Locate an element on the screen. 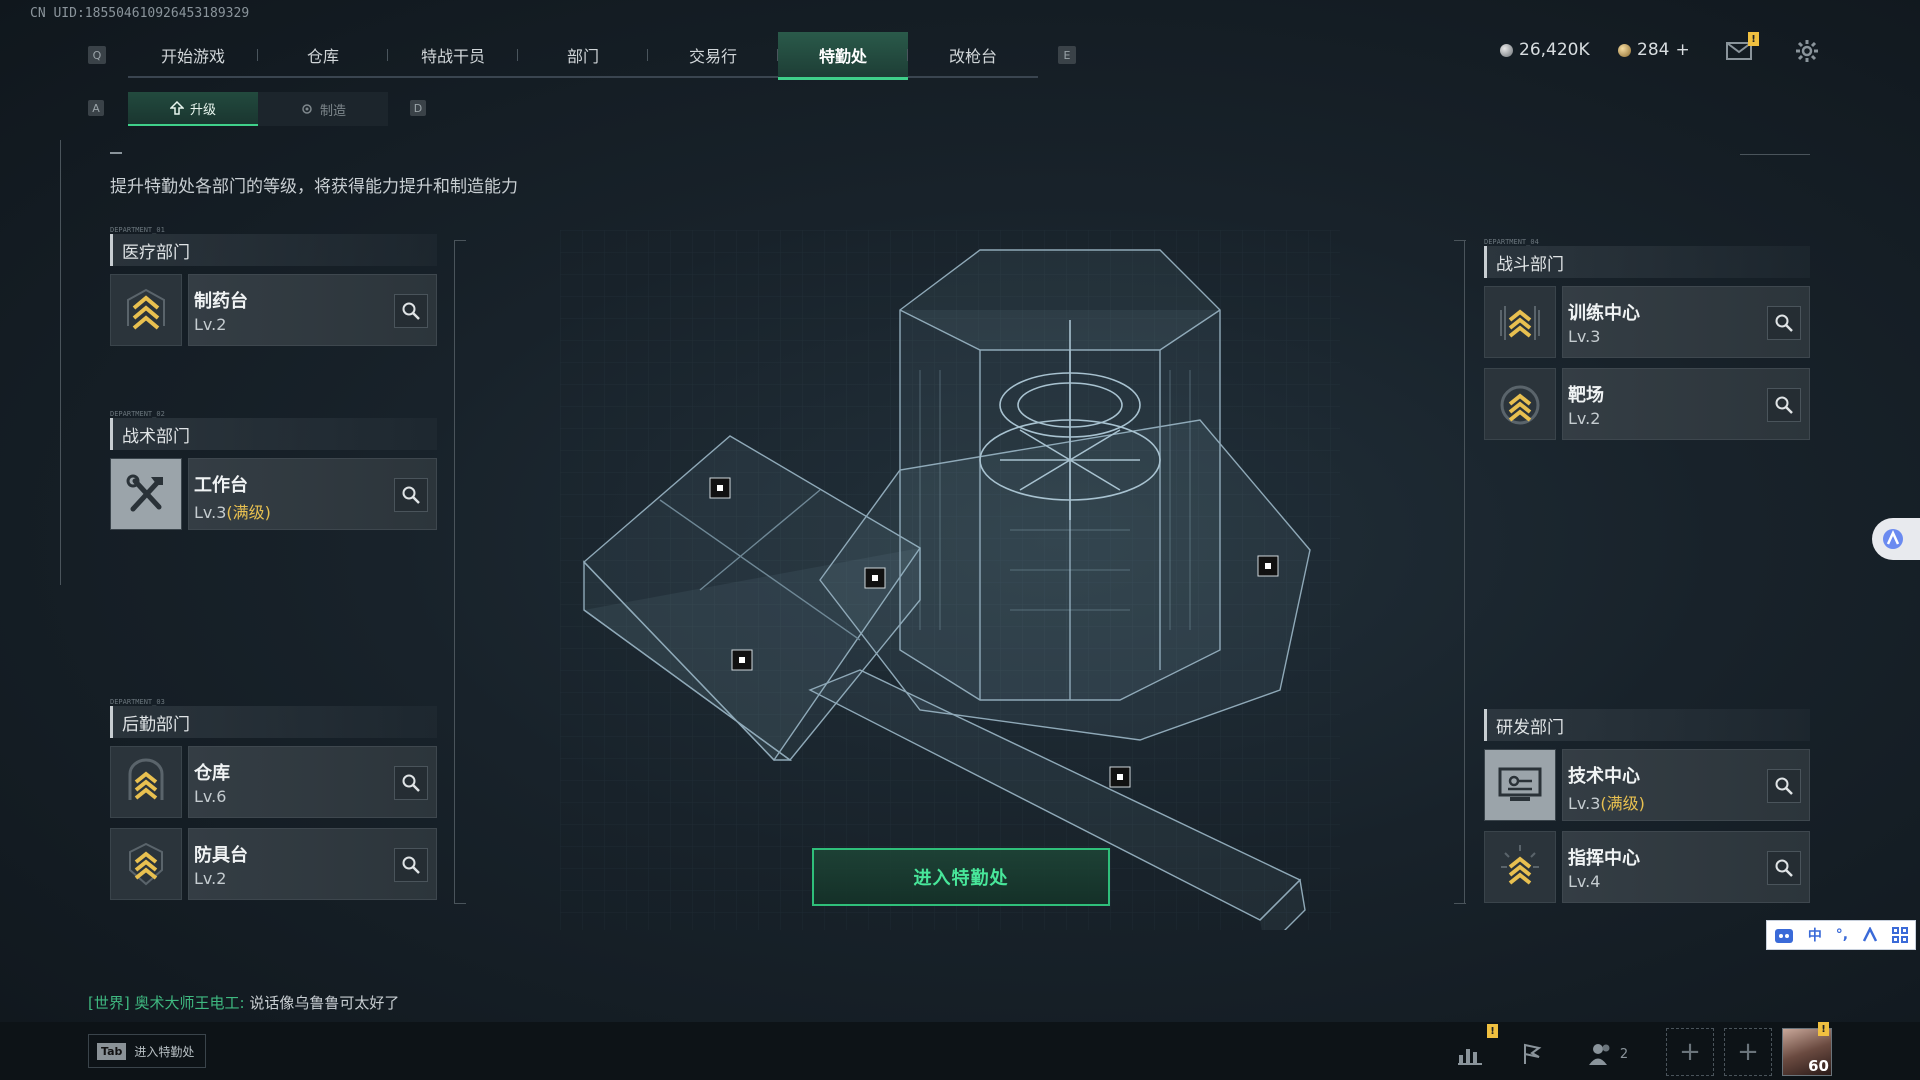 Image resolution: width=1920 pixels, height=1080 pixels. world-chat-line: [世界] 奥术大师王电工: 说话像乌鲁鲁可太好了 is located at coordinates (243, 1002).